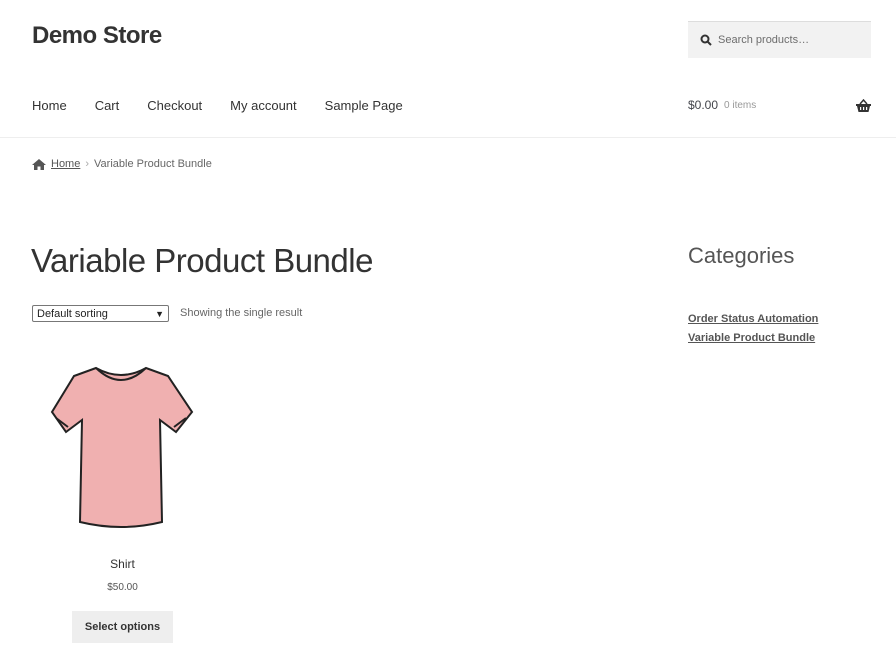 This screenshot has height=652, width=896. What do you see at coordinates (122, 587) in the screenshot?
I see `product-price: $50.00` at bounding box center [122, 587].